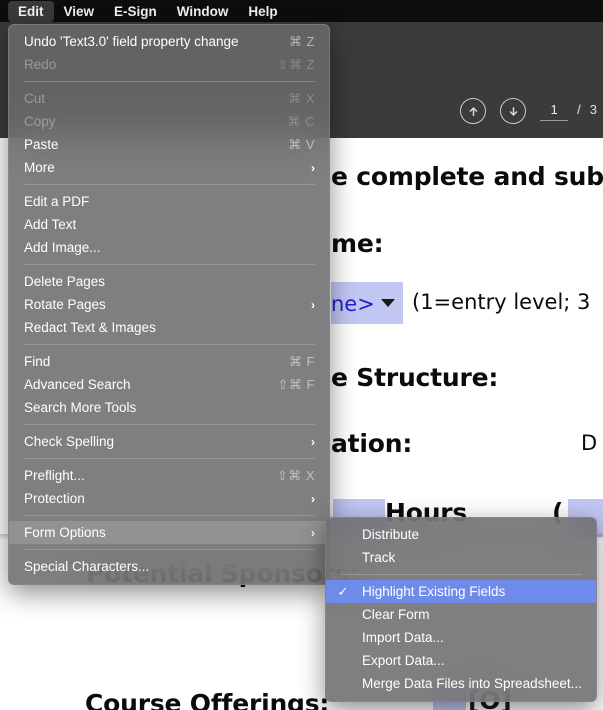 The image size is (603, 710). Describe the element at coordinates (301, 121) in the screenshot. I see `menu-item-shortcut: ⌘ C` at that location.